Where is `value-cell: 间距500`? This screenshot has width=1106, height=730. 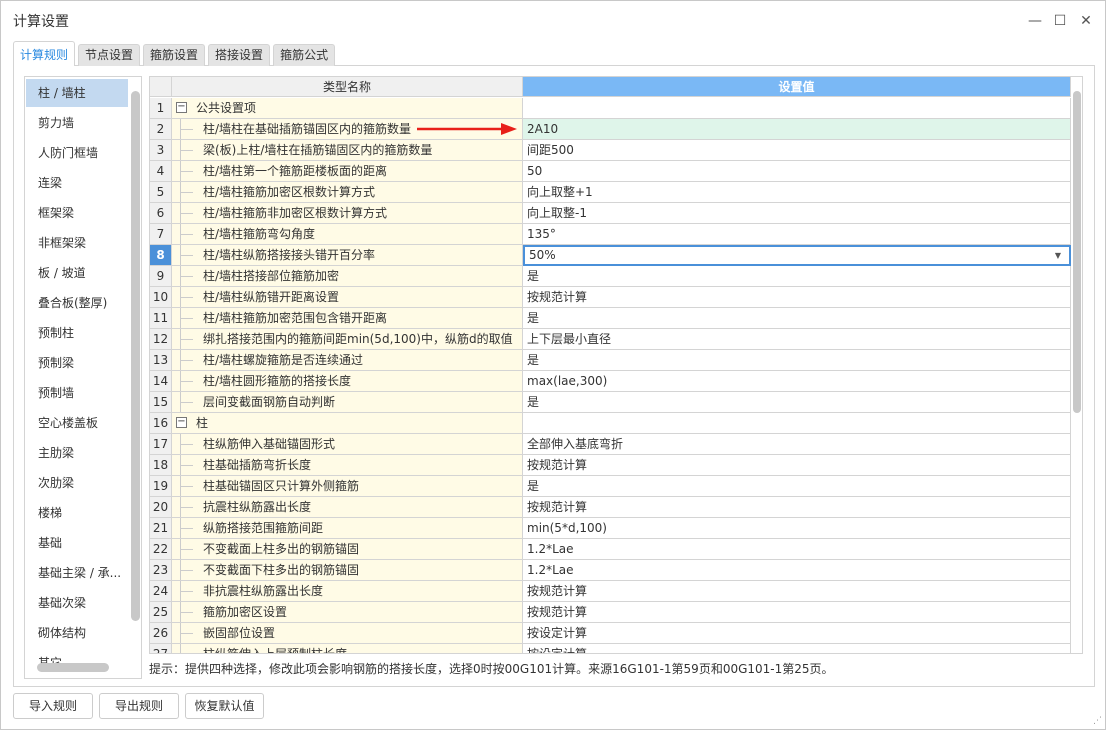
value-cell: 间距500 is located at coordinates (797, 150).